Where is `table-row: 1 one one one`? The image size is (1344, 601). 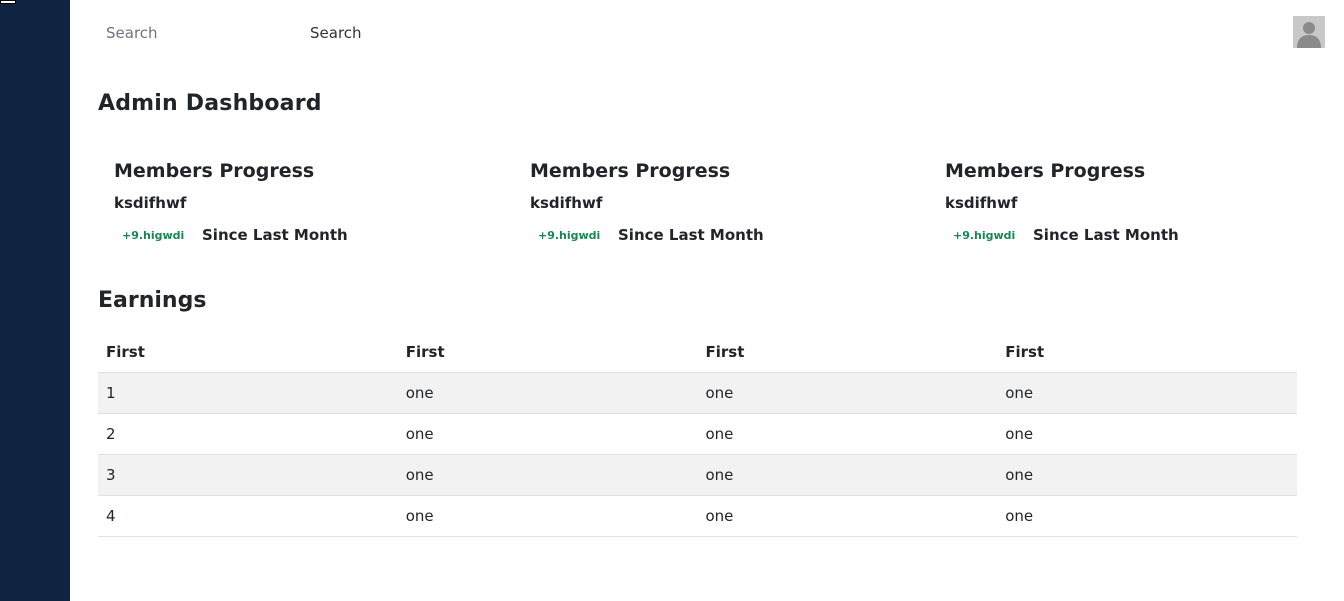 table-row: 1 one one one is located at coordinates (697, 393).